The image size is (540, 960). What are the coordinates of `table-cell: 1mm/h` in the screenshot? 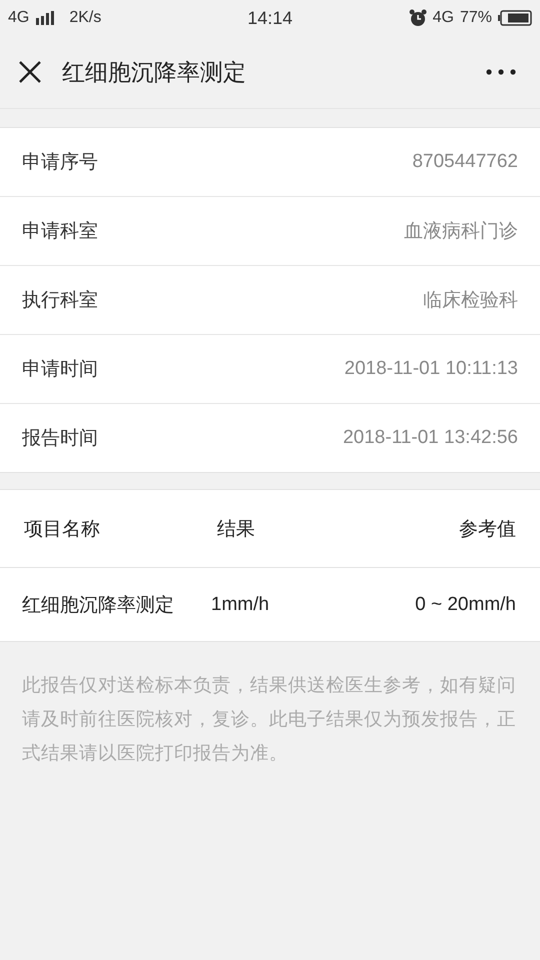 It's located at (240, 605).